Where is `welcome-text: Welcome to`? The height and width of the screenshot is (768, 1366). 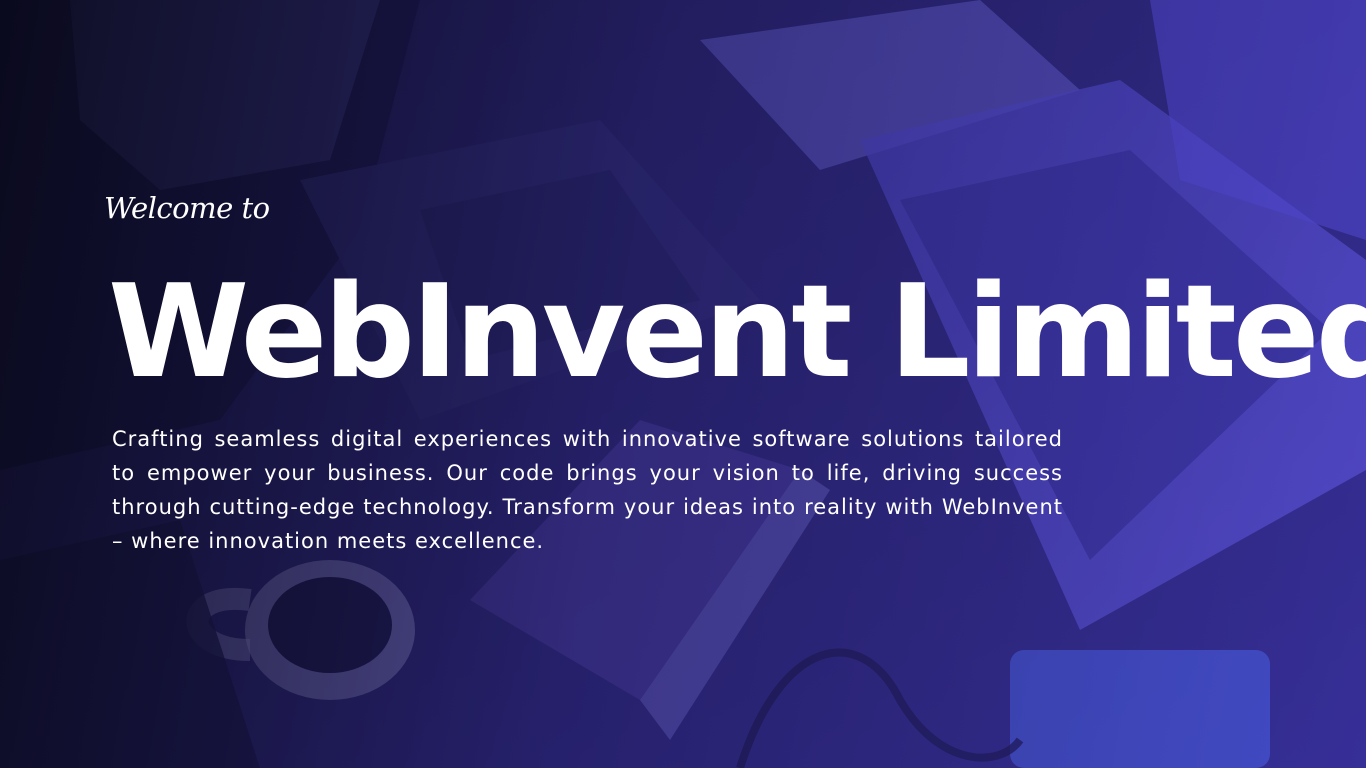 welcome-text: Welcome to is located at coordinates (187, 208).